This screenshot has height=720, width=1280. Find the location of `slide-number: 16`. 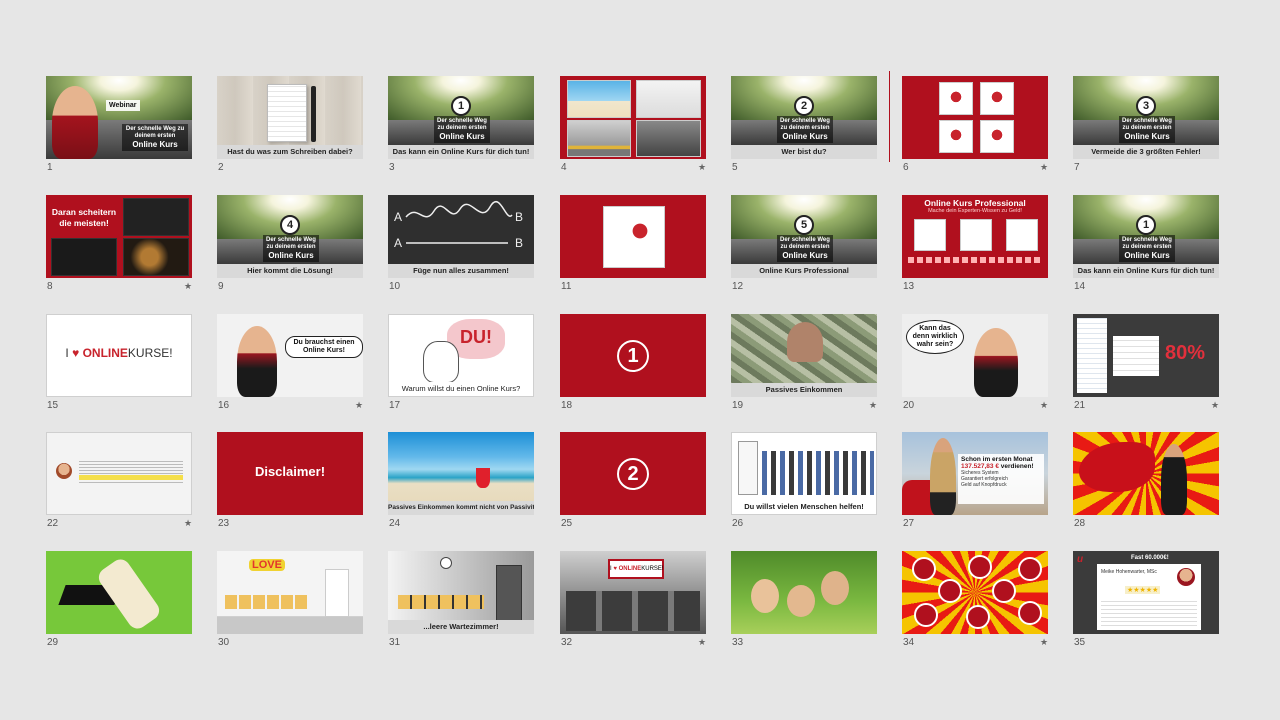

slide-number: 16 is located at coordinates (224, 405).